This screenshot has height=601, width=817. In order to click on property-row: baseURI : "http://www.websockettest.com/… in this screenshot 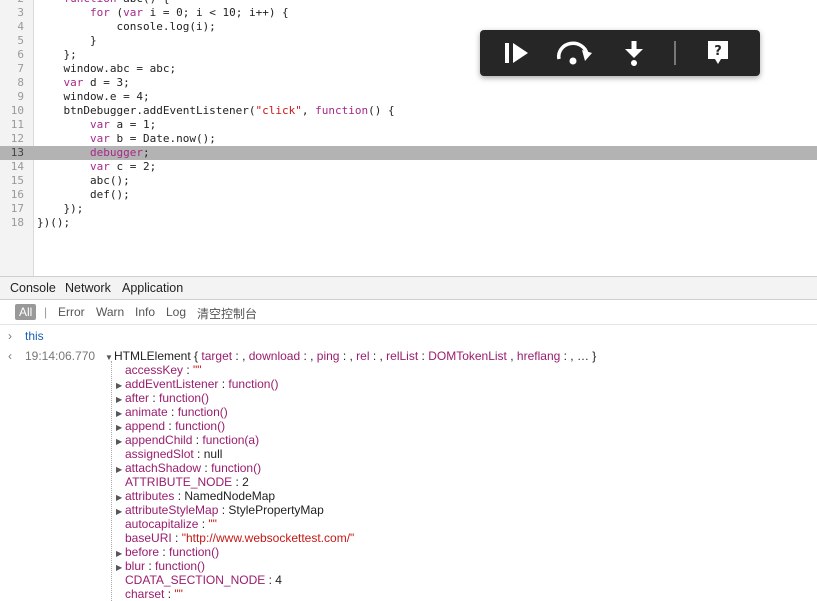, I will do `click(235, 538)`.